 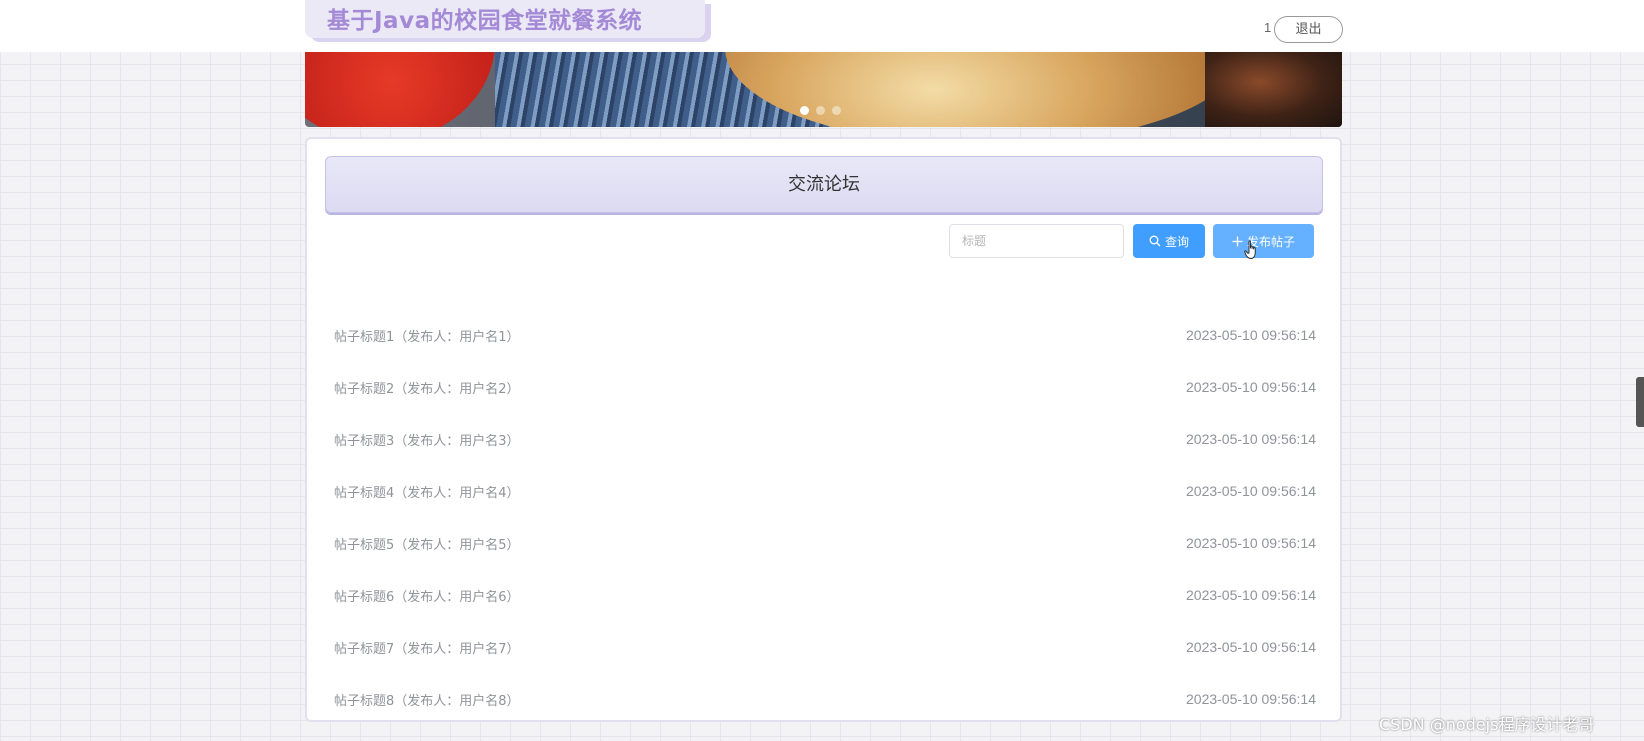 I want to click on post-row: 帖子标题3（发布人：用户名3） 2023-05-10 09:56:14, so click(x=825, y=439).